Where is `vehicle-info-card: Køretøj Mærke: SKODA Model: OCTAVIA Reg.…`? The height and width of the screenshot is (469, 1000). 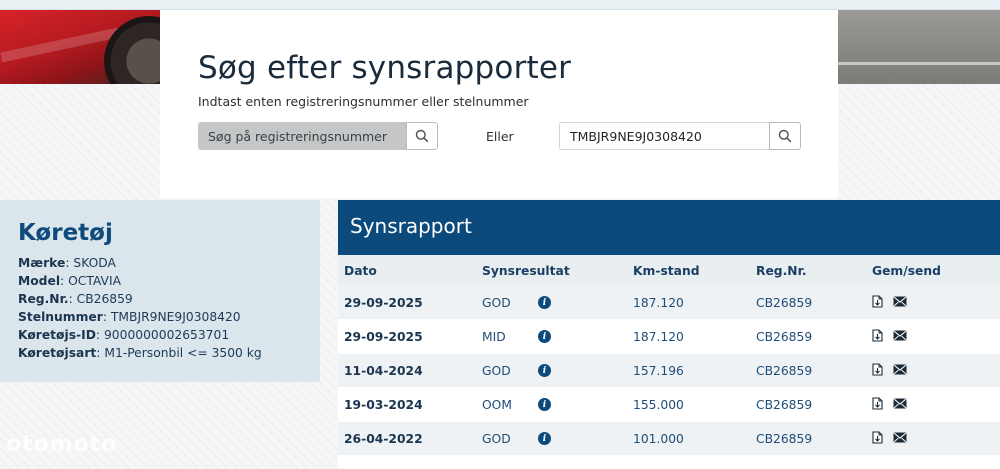
vehicle-info-card: Køretøj Mærke: SKODA Model: OCTAVIA Reg.… is located at coordinates (160, 291).